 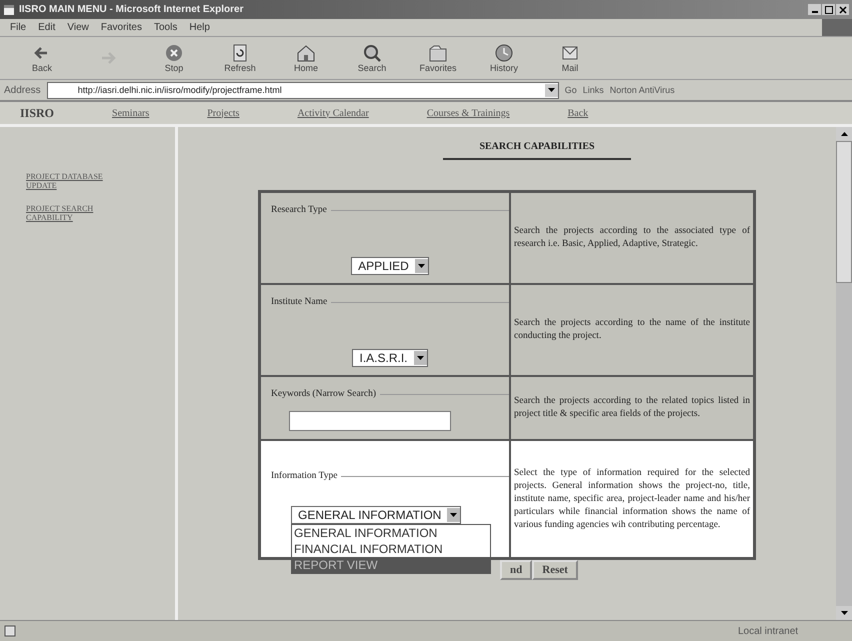 I want to click on menu-item: Help, so click(x=199, y=27).